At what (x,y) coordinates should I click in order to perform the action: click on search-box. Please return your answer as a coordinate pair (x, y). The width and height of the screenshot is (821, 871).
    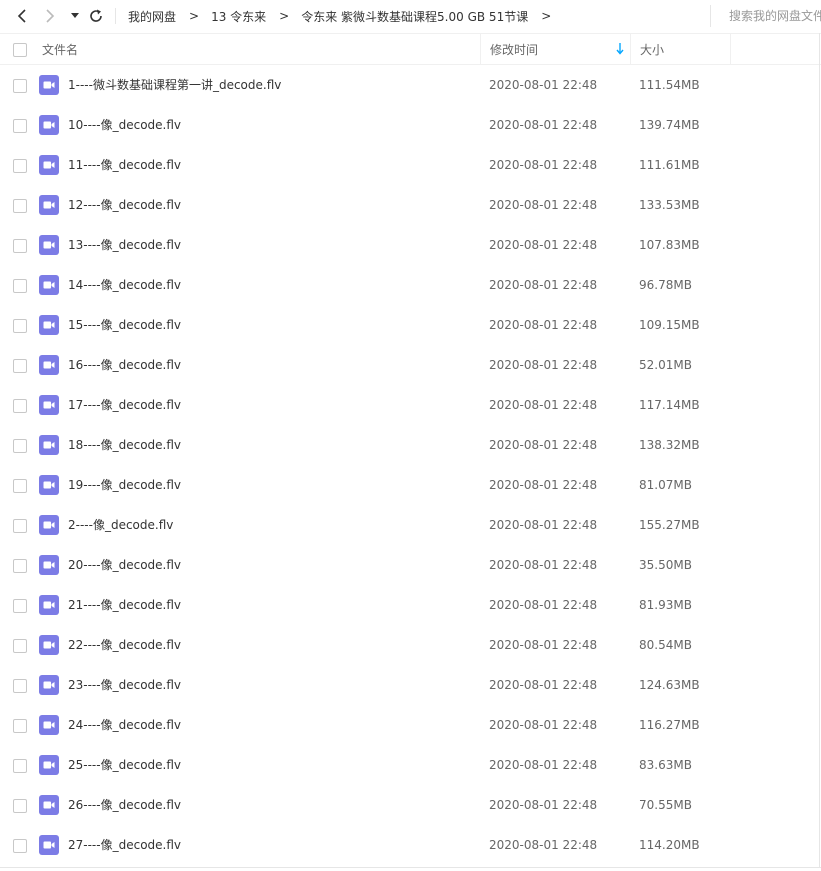
    Looking at the image, I should click on (765, 16).